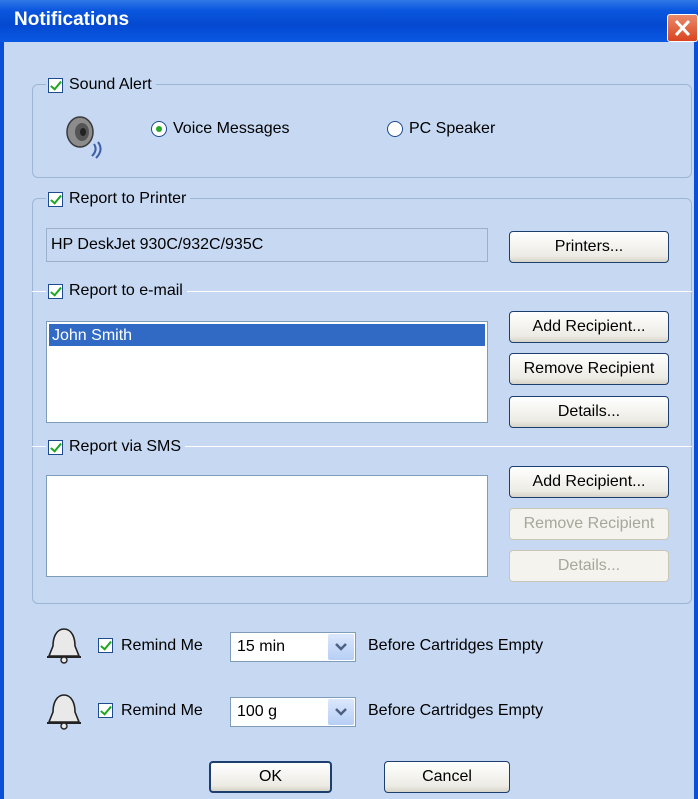 The height and width of the screenshot is (799, 698). I want to click on remind-me-2-value: 100 g, so click(257, 711).